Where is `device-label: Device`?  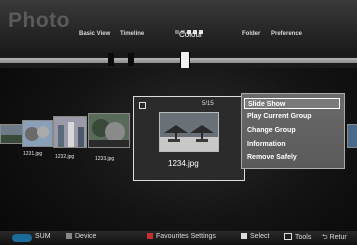 device-label: Device is located at coordinates (86, 236).